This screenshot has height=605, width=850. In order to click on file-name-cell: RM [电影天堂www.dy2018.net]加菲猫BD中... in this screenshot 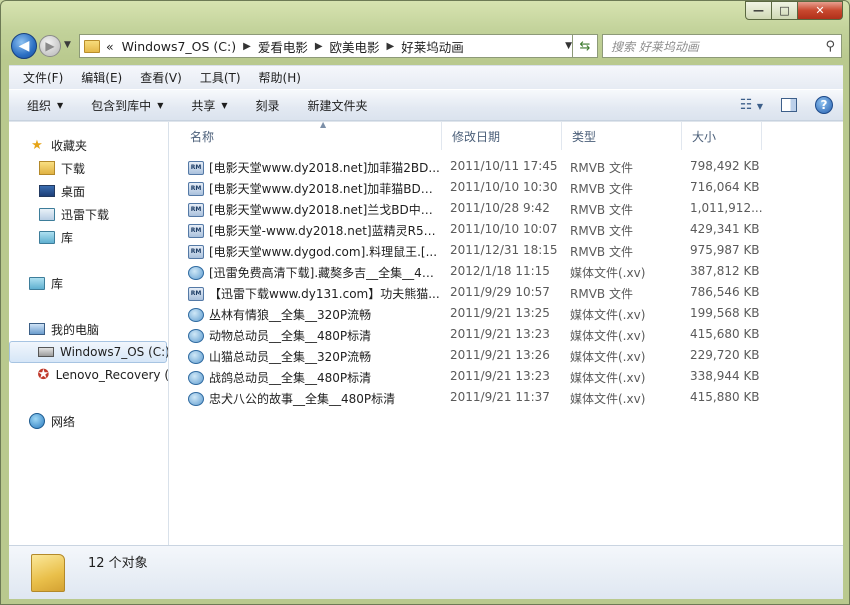, I will do `click(314, 188)`.